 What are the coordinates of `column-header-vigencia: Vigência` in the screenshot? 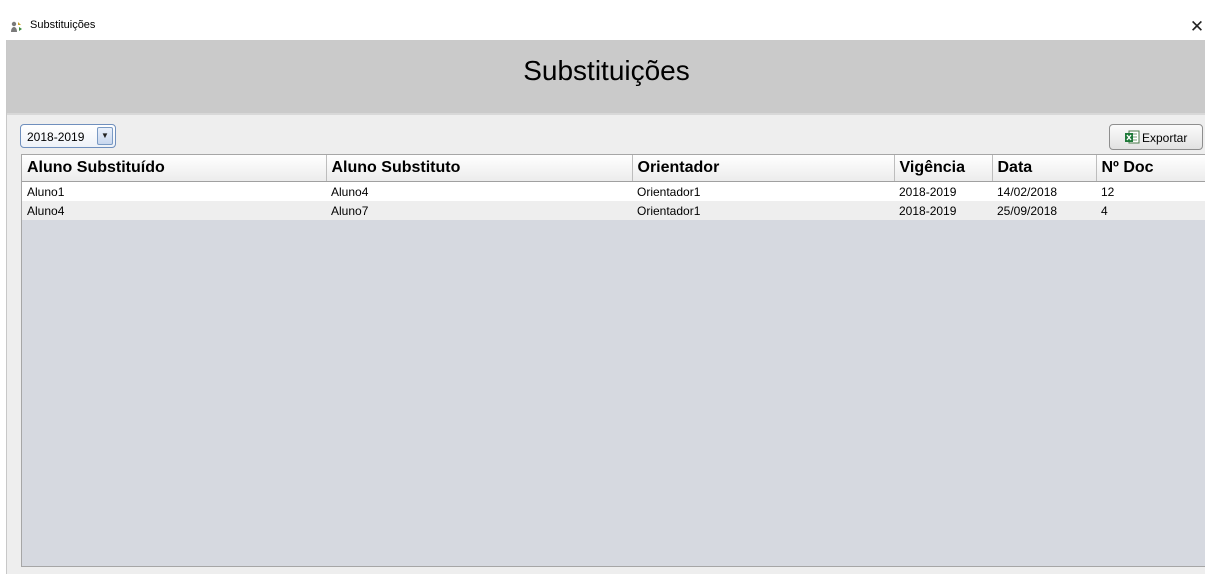 It's located at (943, 168).